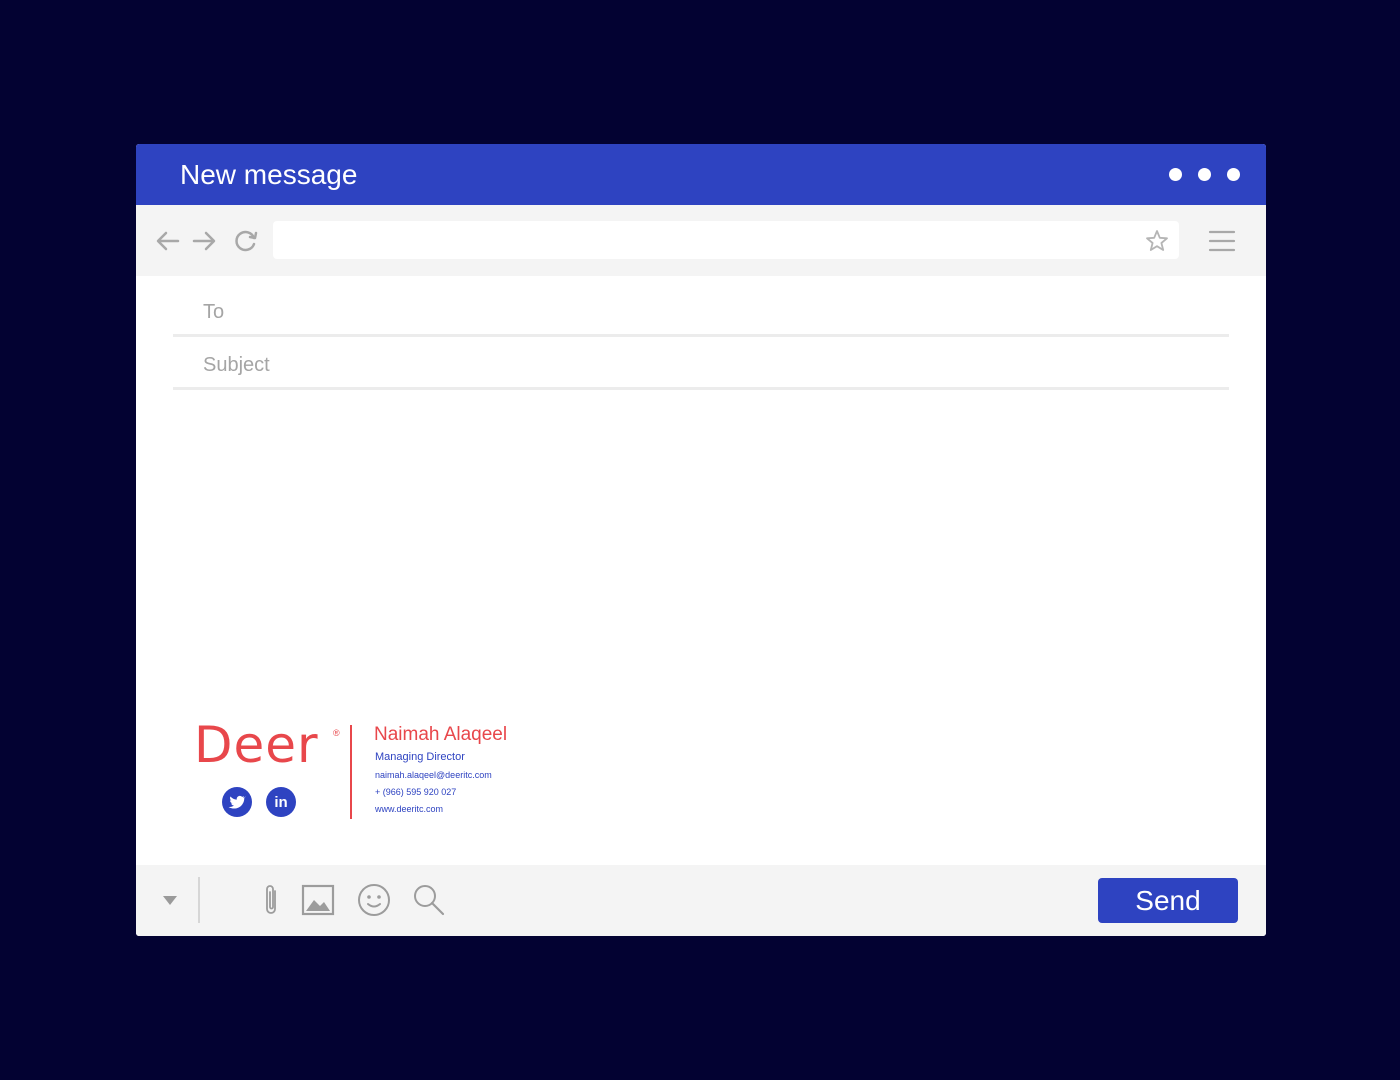  What do you see at coordinates (272, 900) in the screenshot?
I see `paperclip-icon` at bounding box center [272, 900].